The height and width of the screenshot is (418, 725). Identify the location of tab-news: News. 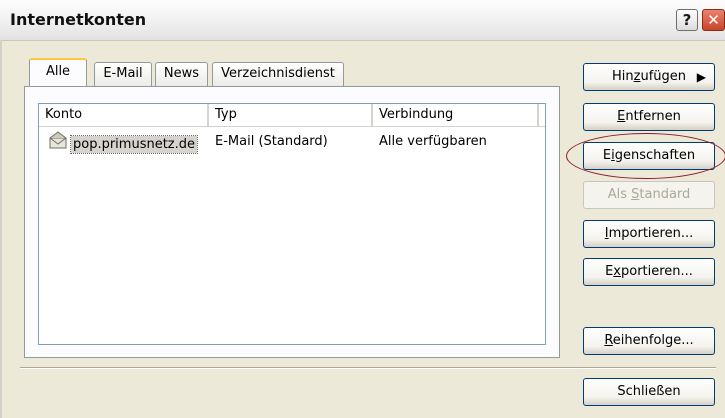
(181, 74).